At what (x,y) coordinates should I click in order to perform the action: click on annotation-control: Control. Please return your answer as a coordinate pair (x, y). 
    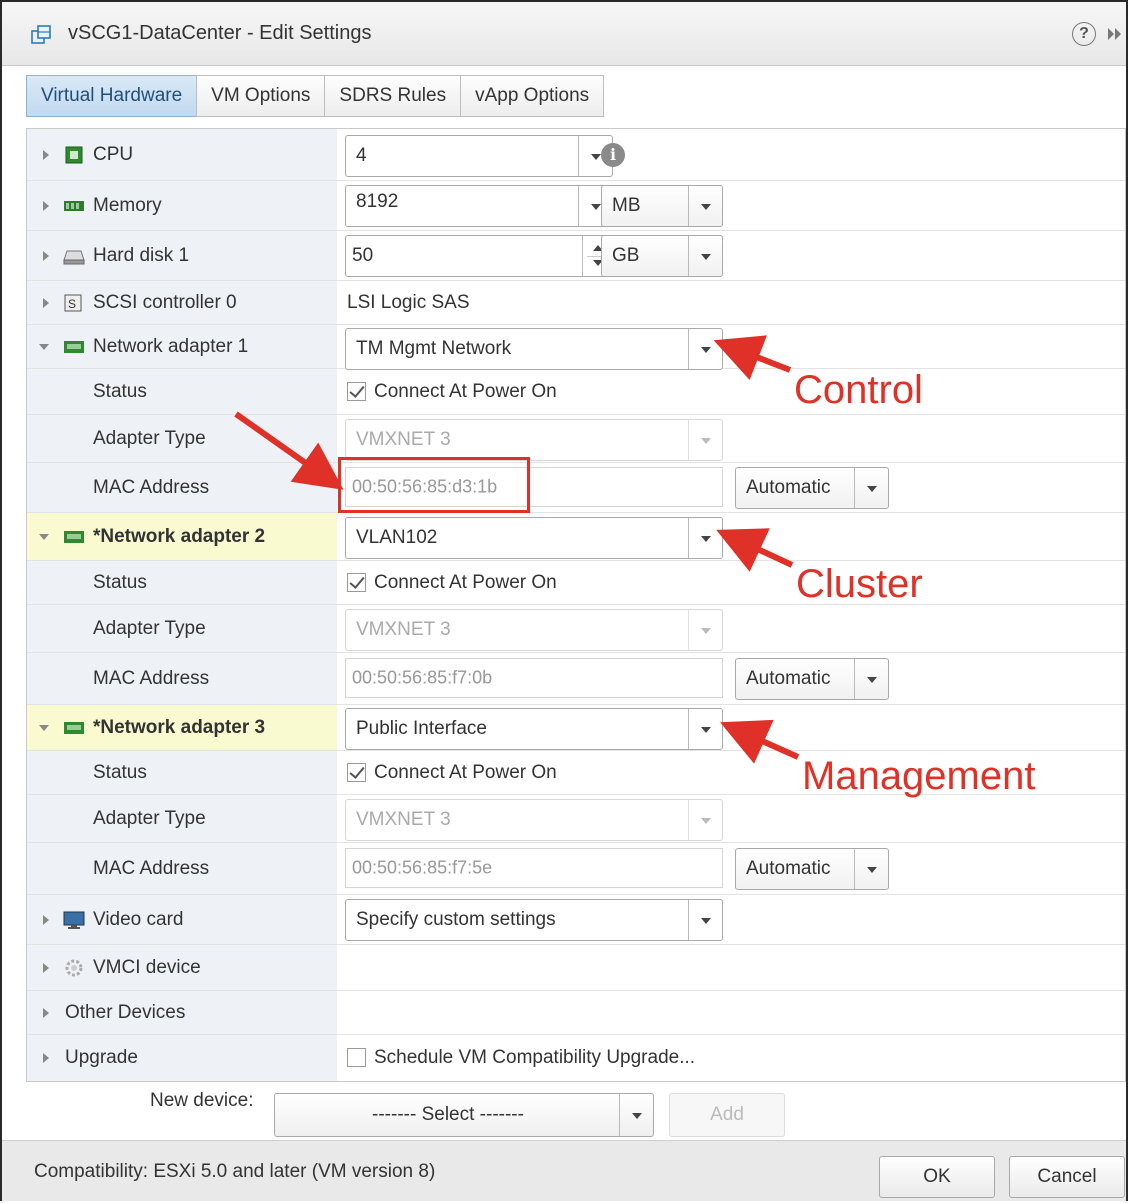
    Looking at the image, I should click on (858, 390).